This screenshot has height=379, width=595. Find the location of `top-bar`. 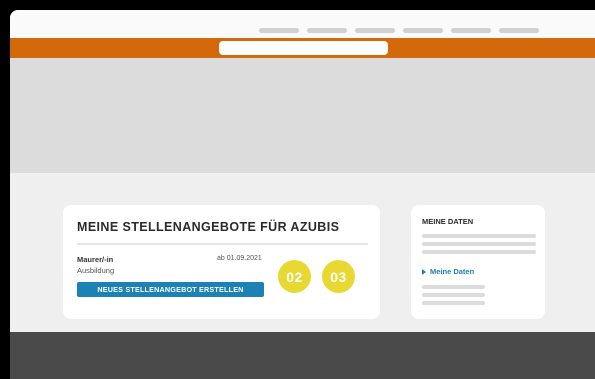

top-bar is located at coordinates (302, 24).